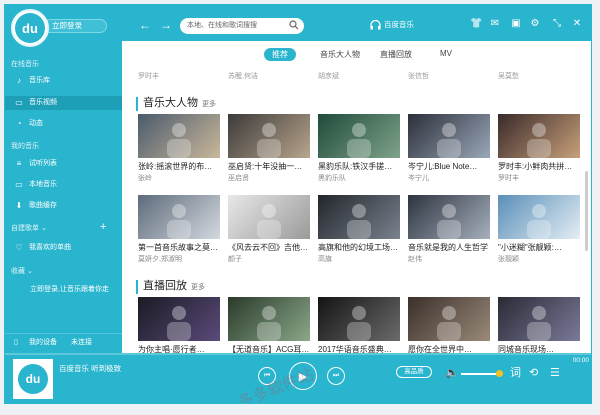 The image size is (600, 415). Describe the element at coordinates (580, 360) in the screenshot. I see `time-display: 00:00` at that location.